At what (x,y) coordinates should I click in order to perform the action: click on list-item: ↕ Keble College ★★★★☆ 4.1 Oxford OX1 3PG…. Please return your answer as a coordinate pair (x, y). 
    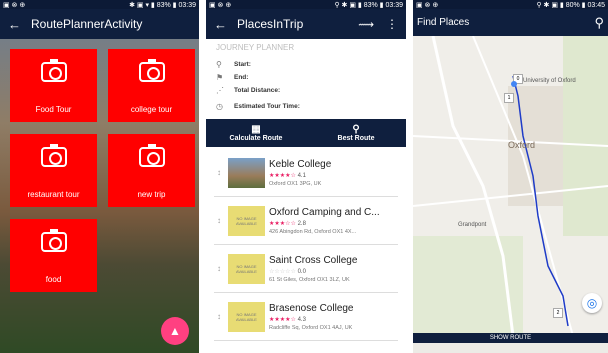
    Looking at the image, I should click on (306, 173).